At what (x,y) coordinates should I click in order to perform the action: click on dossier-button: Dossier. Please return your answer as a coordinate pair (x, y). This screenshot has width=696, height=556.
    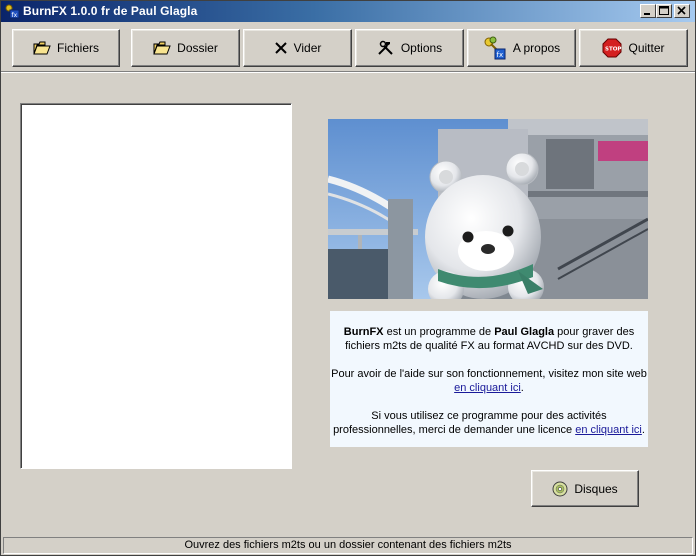
    Looking at the image, I should click on (185, 48).